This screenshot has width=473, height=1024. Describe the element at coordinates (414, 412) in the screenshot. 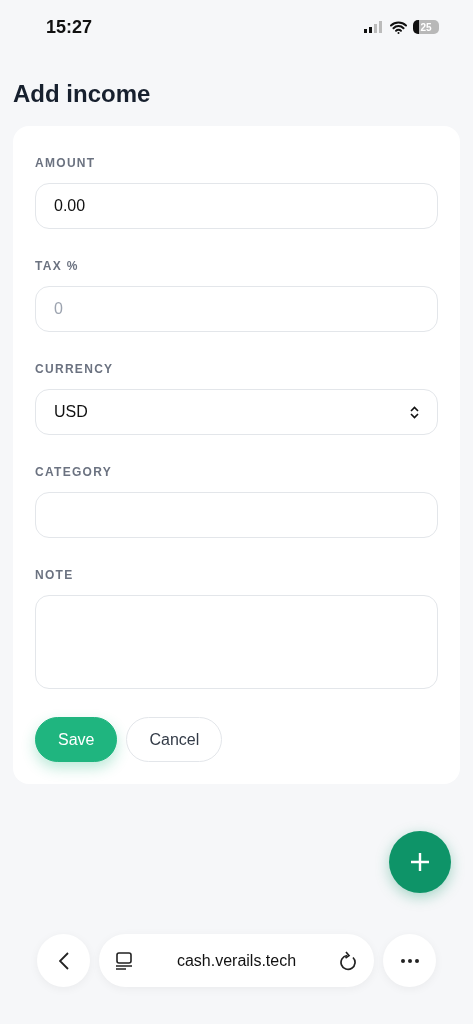

I see `chevron-updown-icon` at that location.